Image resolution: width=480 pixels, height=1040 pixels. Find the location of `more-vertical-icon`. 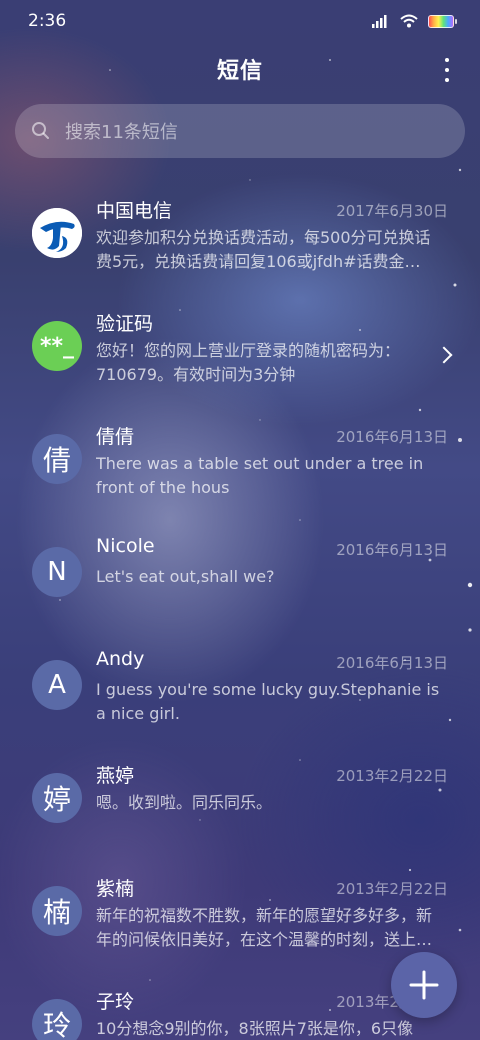

more-vertical-icon is located at coordinates (447, 70).